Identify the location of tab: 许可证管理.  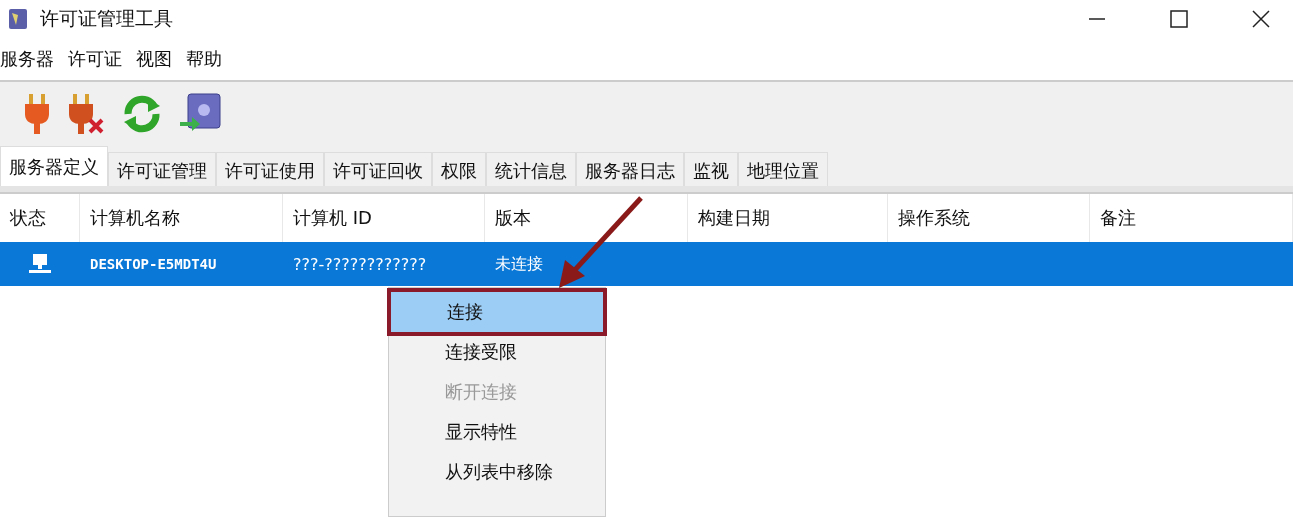
(162, 169).